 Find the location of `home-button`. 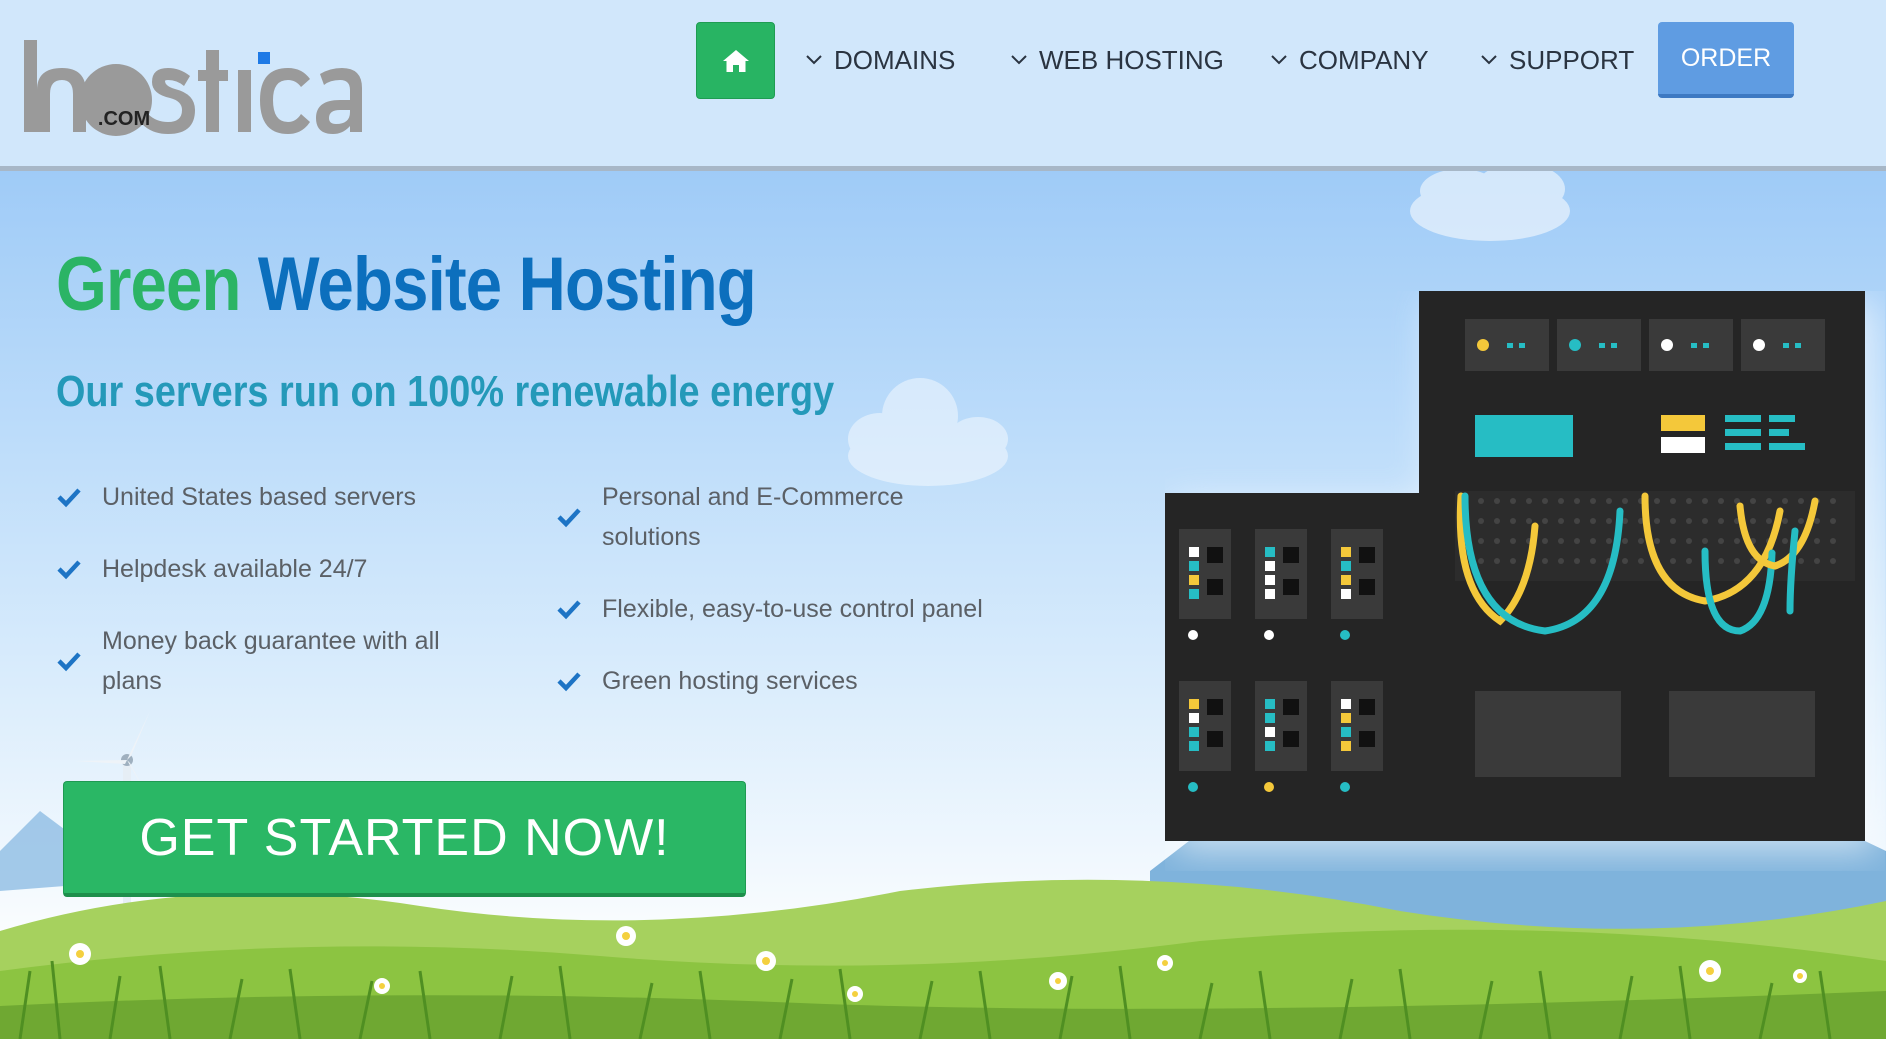

home-button is located at coordinates (735, 60).